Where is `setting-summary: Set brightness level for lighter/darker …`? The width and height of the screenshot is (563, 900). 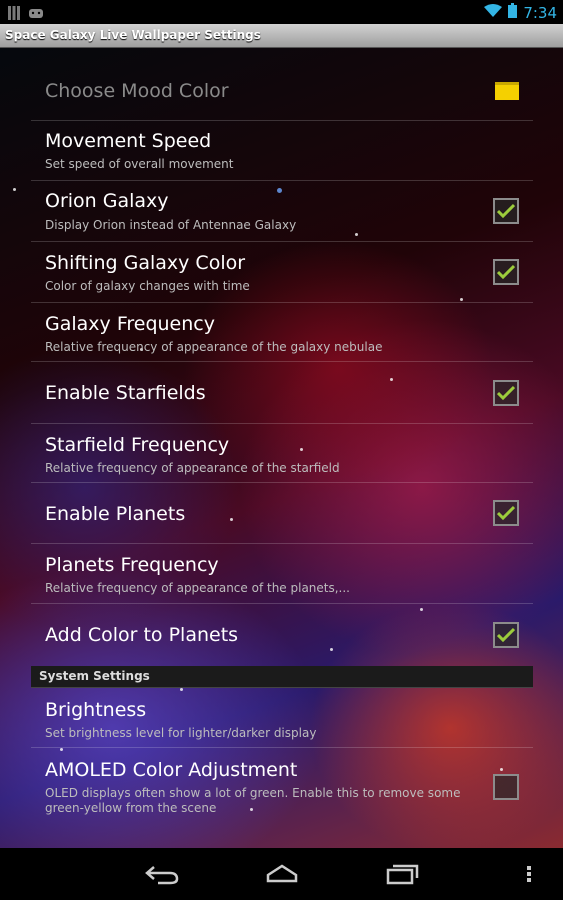
setting-summary: Set brightness level for lighter/darker … is located at coordinates (181, 733).